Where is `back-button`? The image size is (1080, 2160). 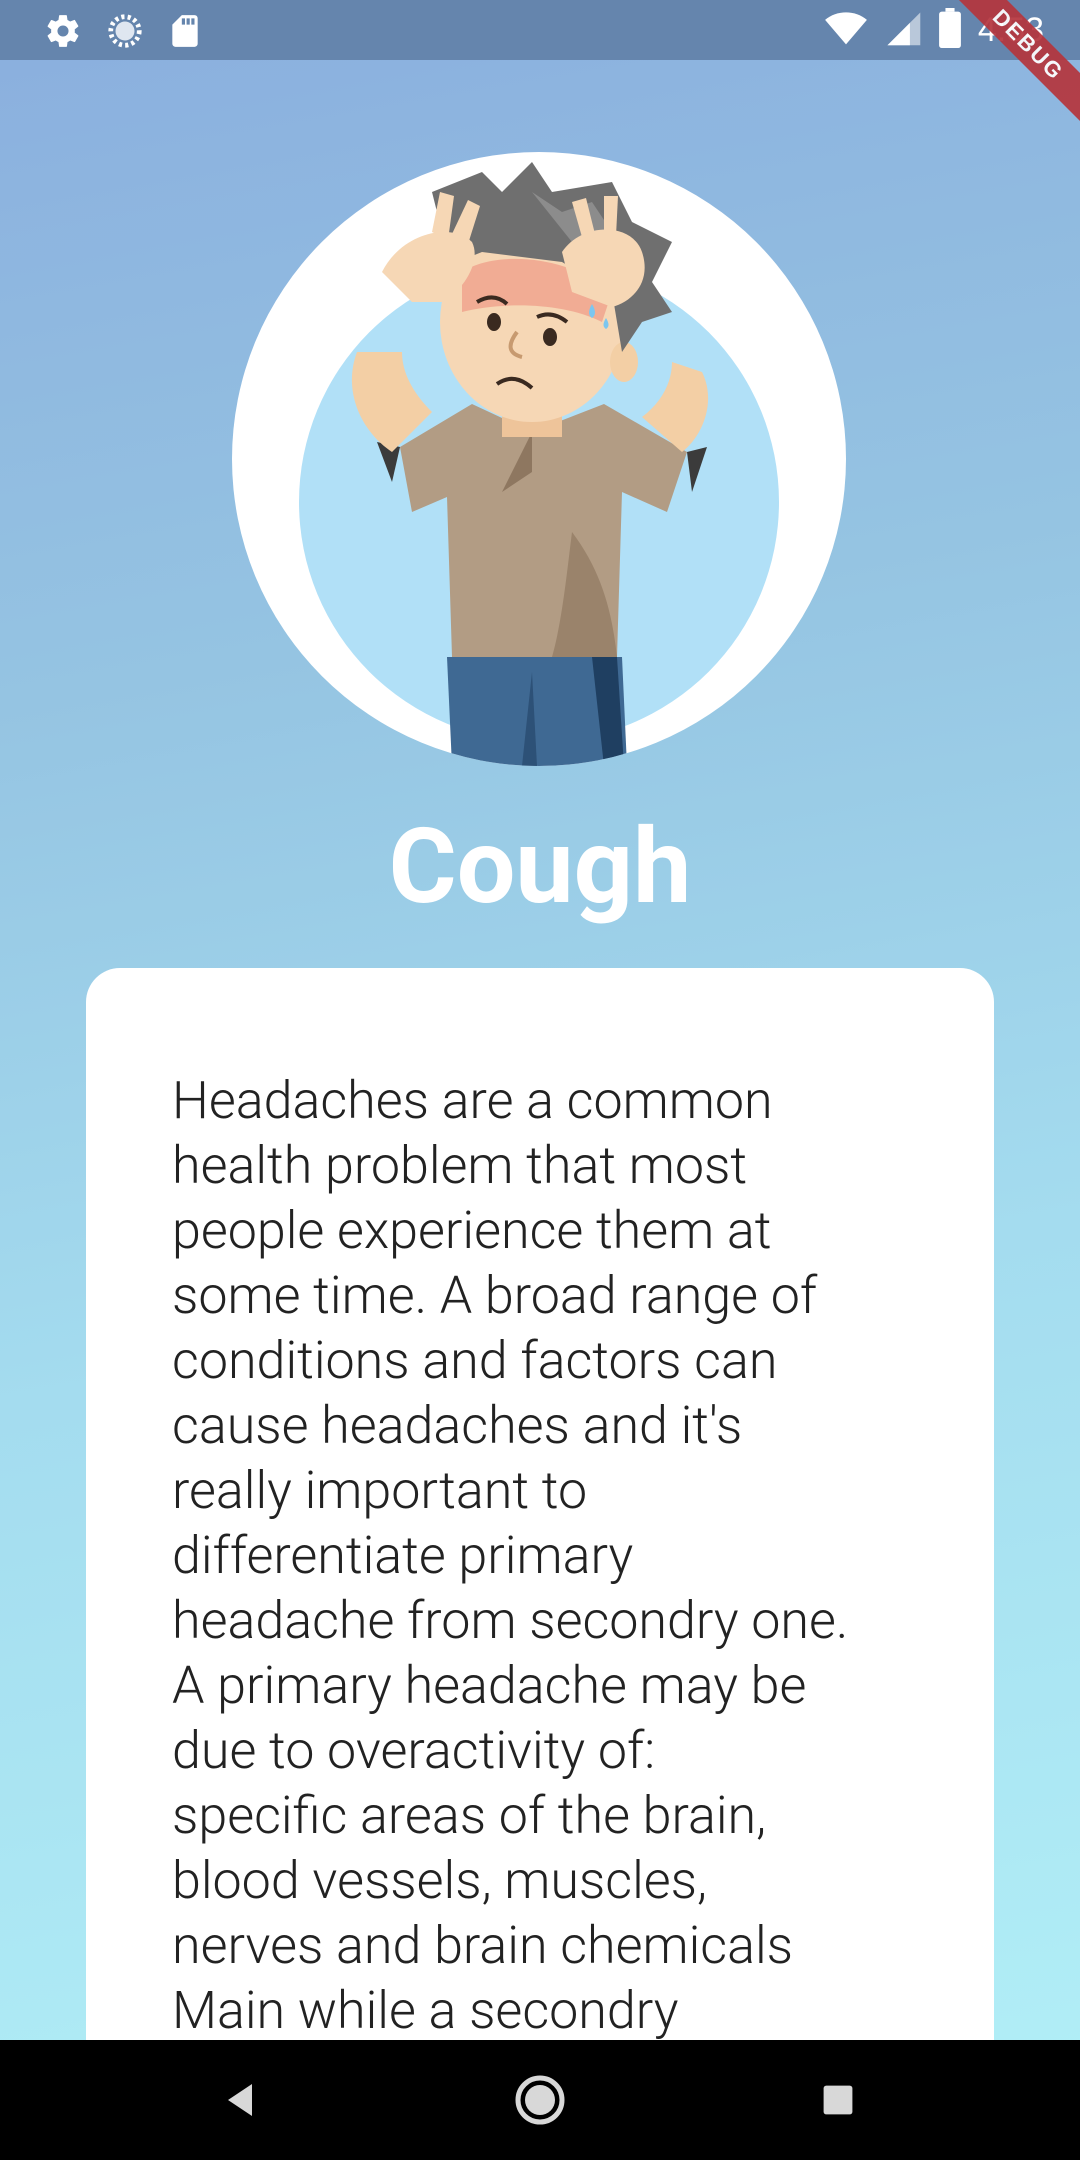
back-button is located at coordinates (240, 2100).